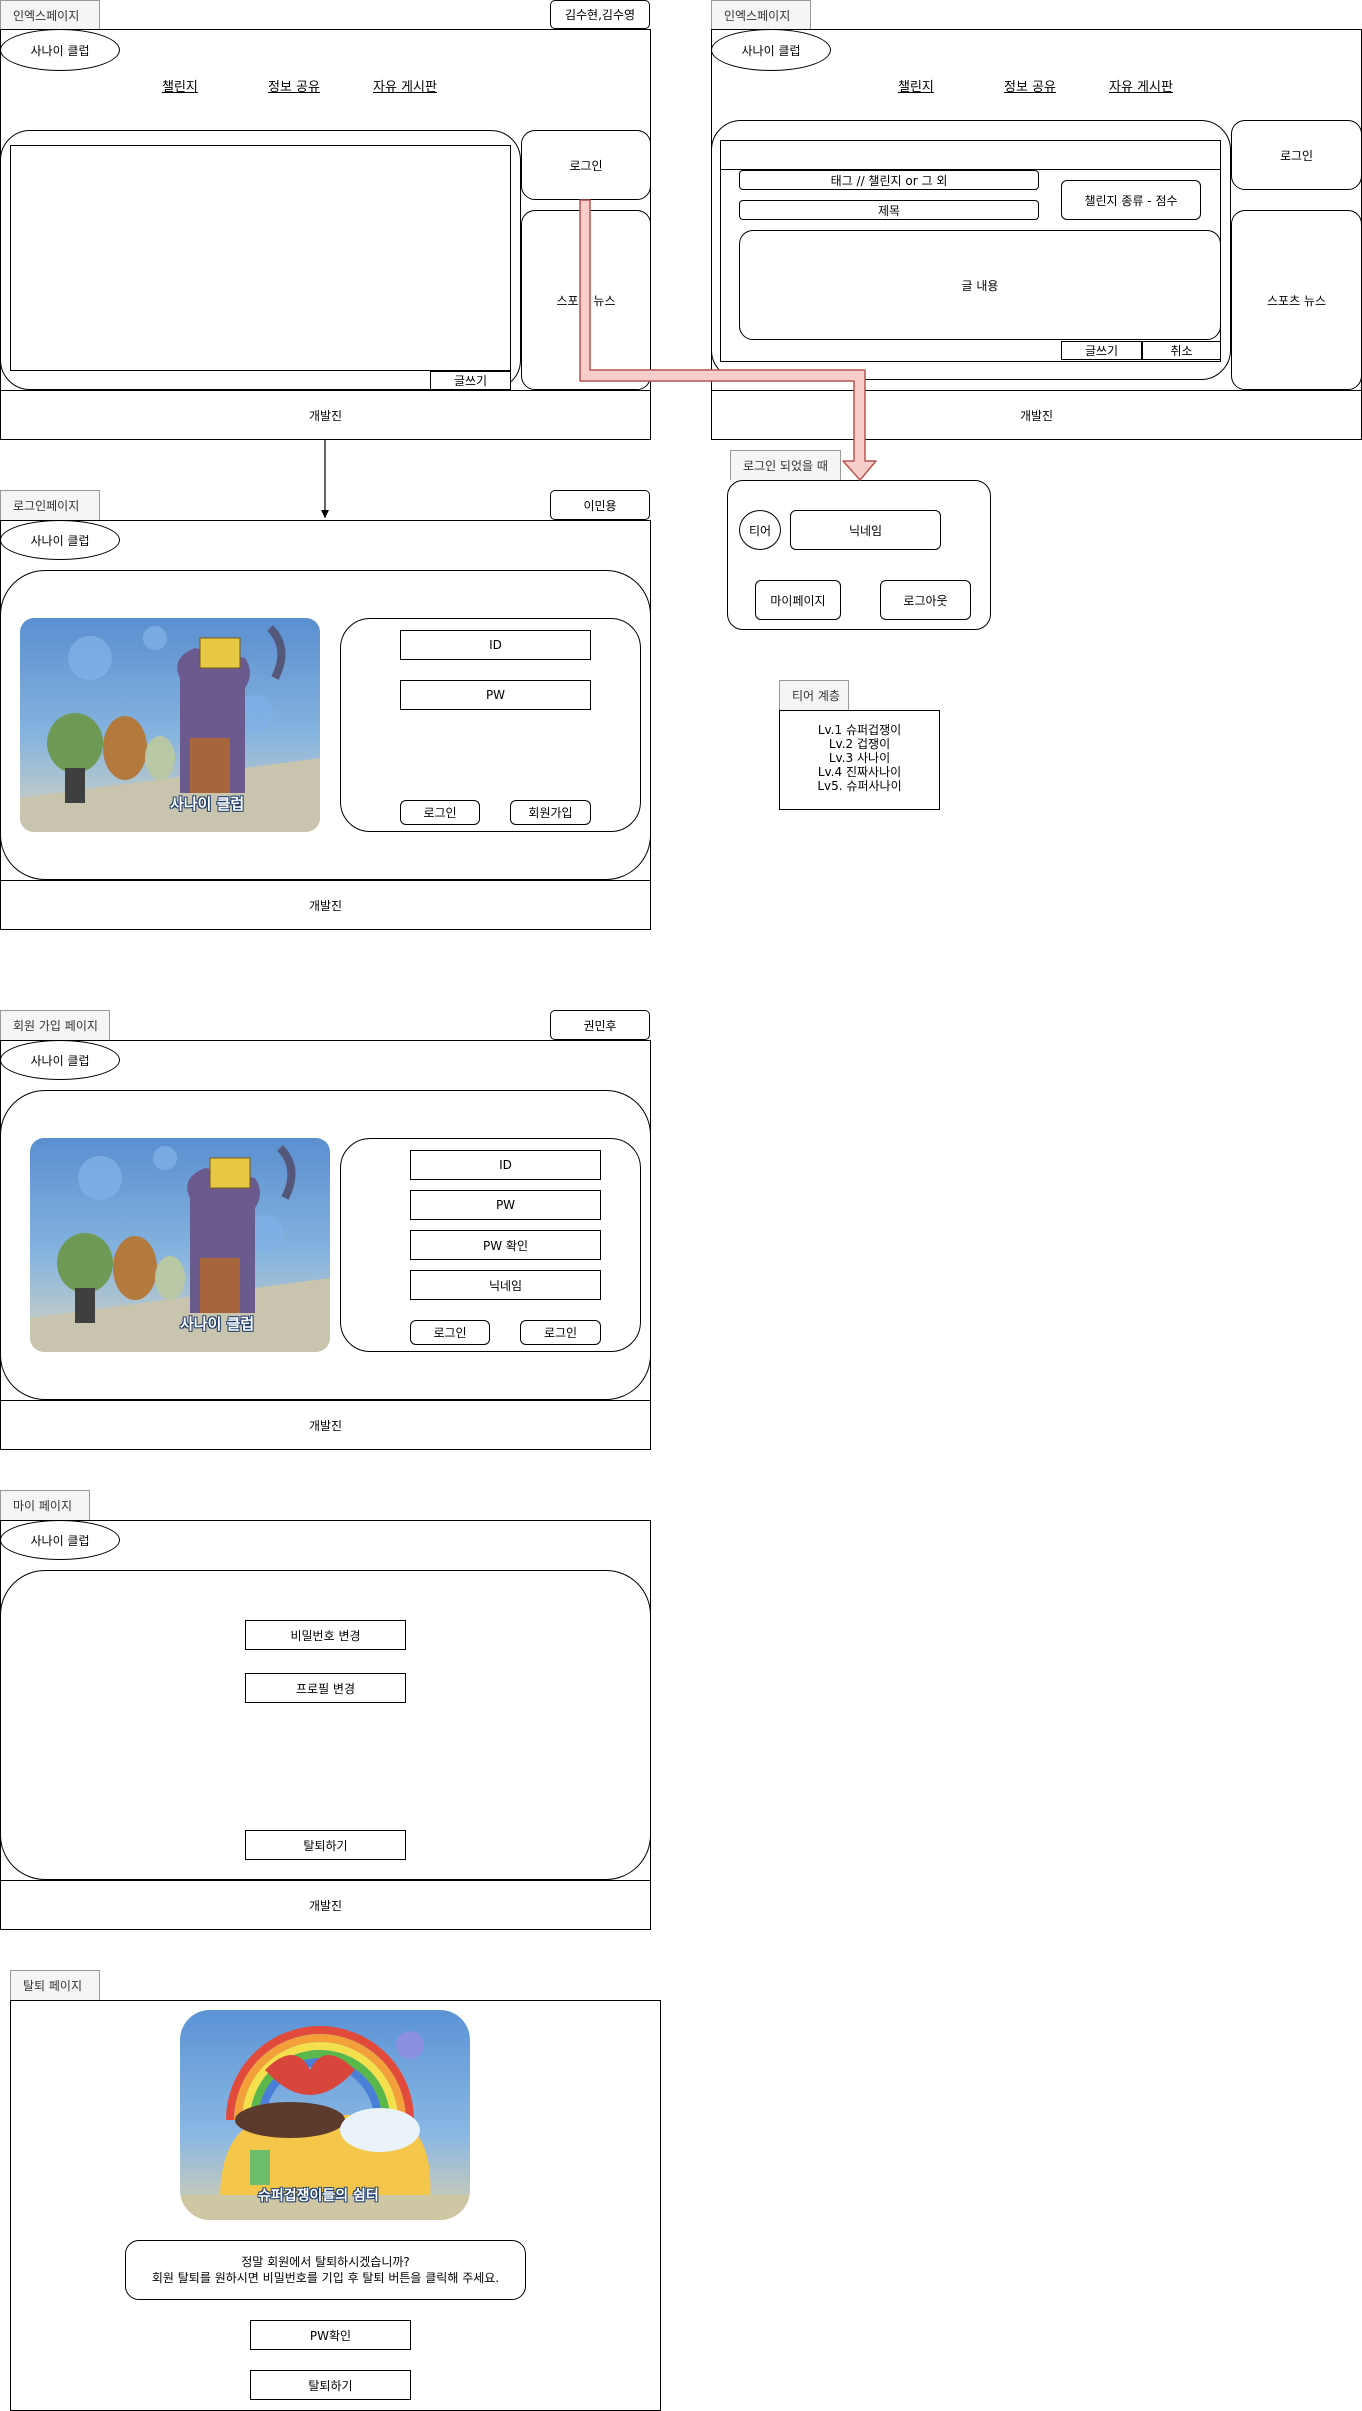 The width and height of the screenshot is (1362, 2411). Describe the element at coordinates (550, 812) in the screenshot. I see `signup-button: 회원가입` at that location.